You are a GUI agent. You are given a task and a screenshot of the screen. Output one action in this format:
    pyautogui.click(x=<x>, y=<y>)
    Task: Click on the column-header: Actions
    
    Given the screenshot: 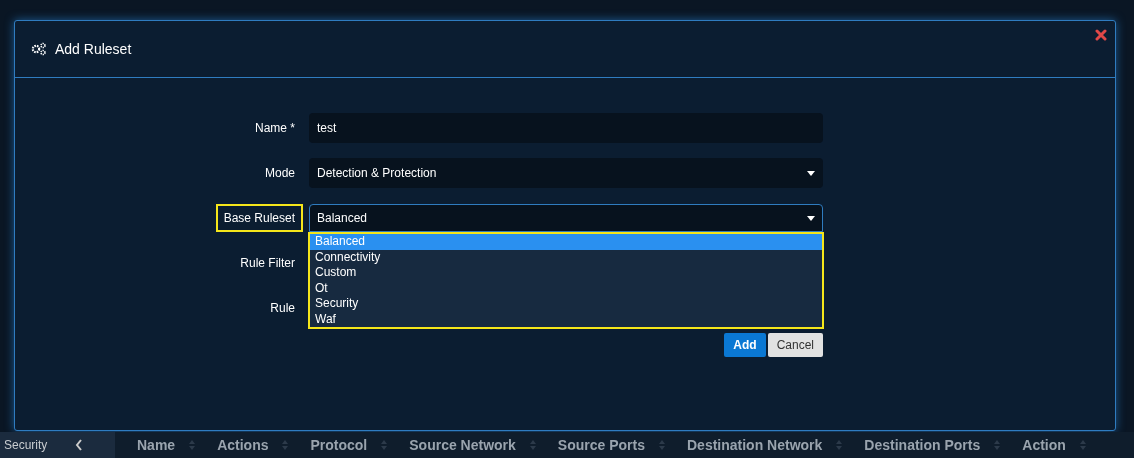 What is the action you would take?
    pyautogui.click(x=243, y=445)
    